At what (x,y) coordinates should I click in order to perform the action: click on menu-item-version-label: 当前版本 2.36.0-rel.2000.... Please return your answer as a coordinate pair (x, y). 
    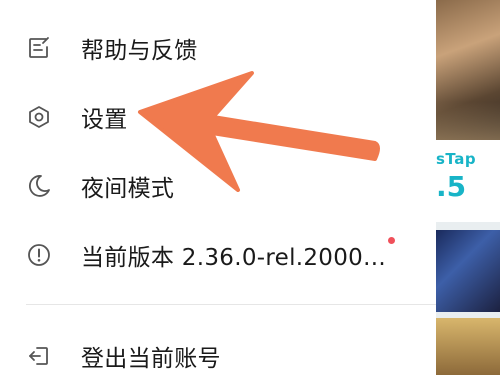
    Looking at the image, I should click on (233, 258).